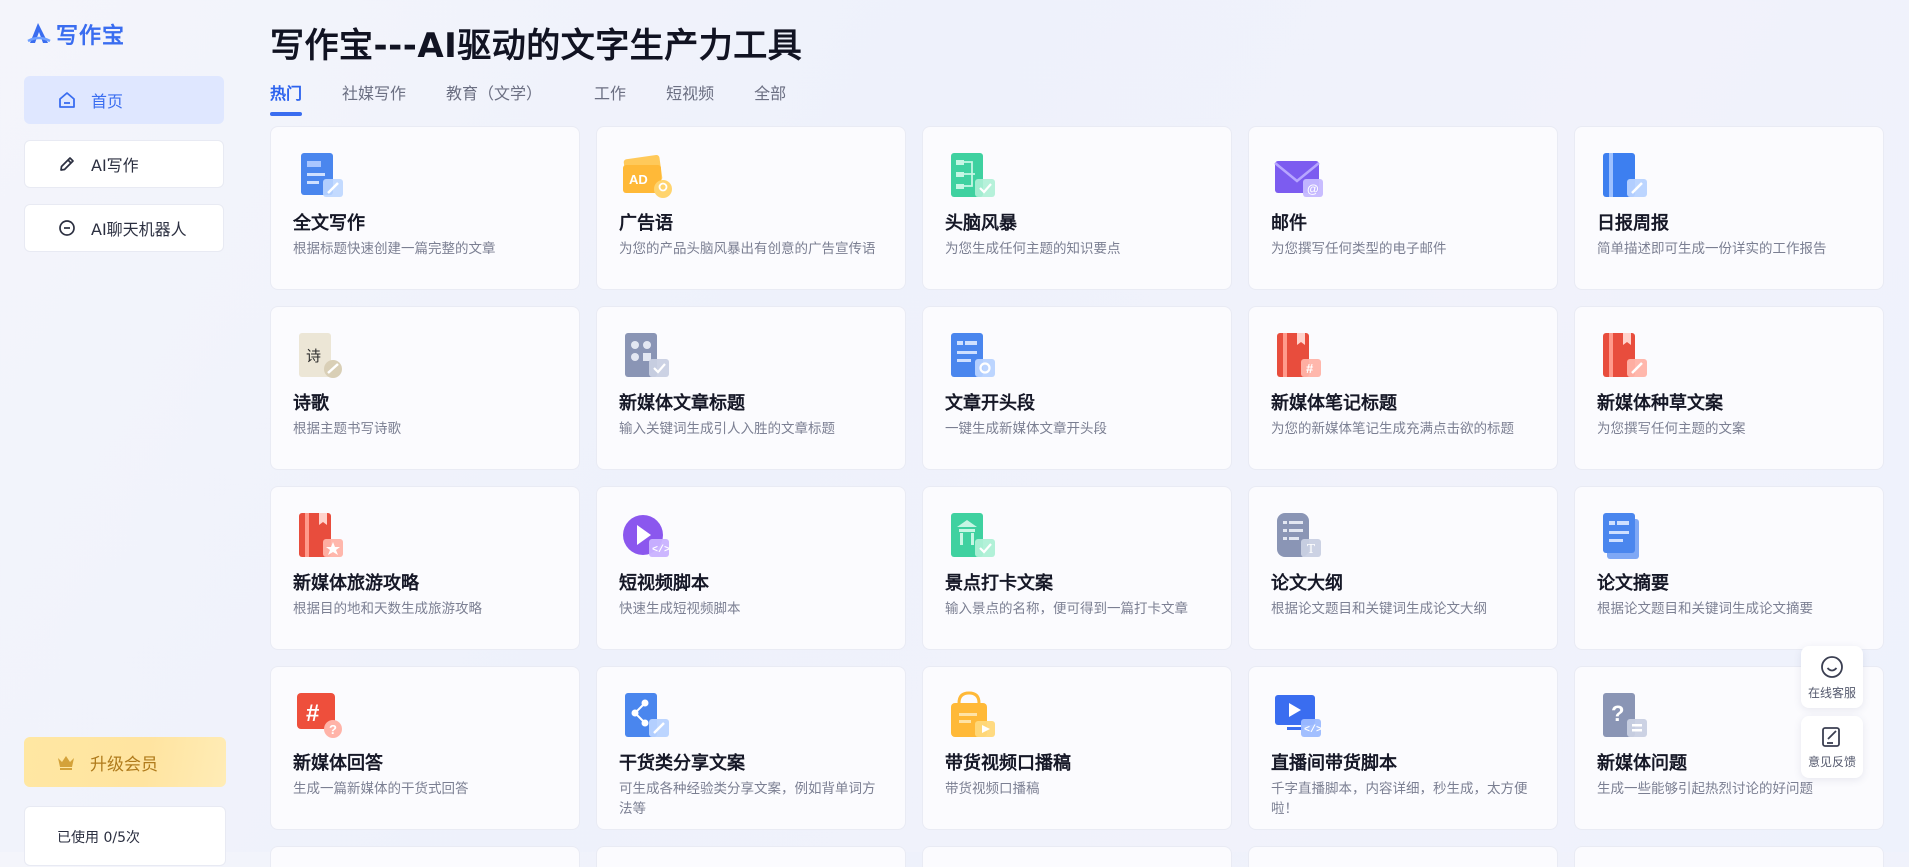  Describe the element at coordinates (1077, 208) in the screenshot. I see `tool-card: 头脑风暴 为您生成任何主题的知识要点` at that location.